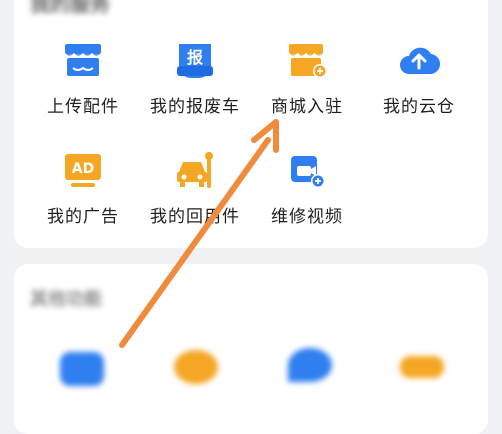 Image resolution: width=502 pixels, height=434 pixels. I want to click on blurred-orange-icon, so click(196, 367).